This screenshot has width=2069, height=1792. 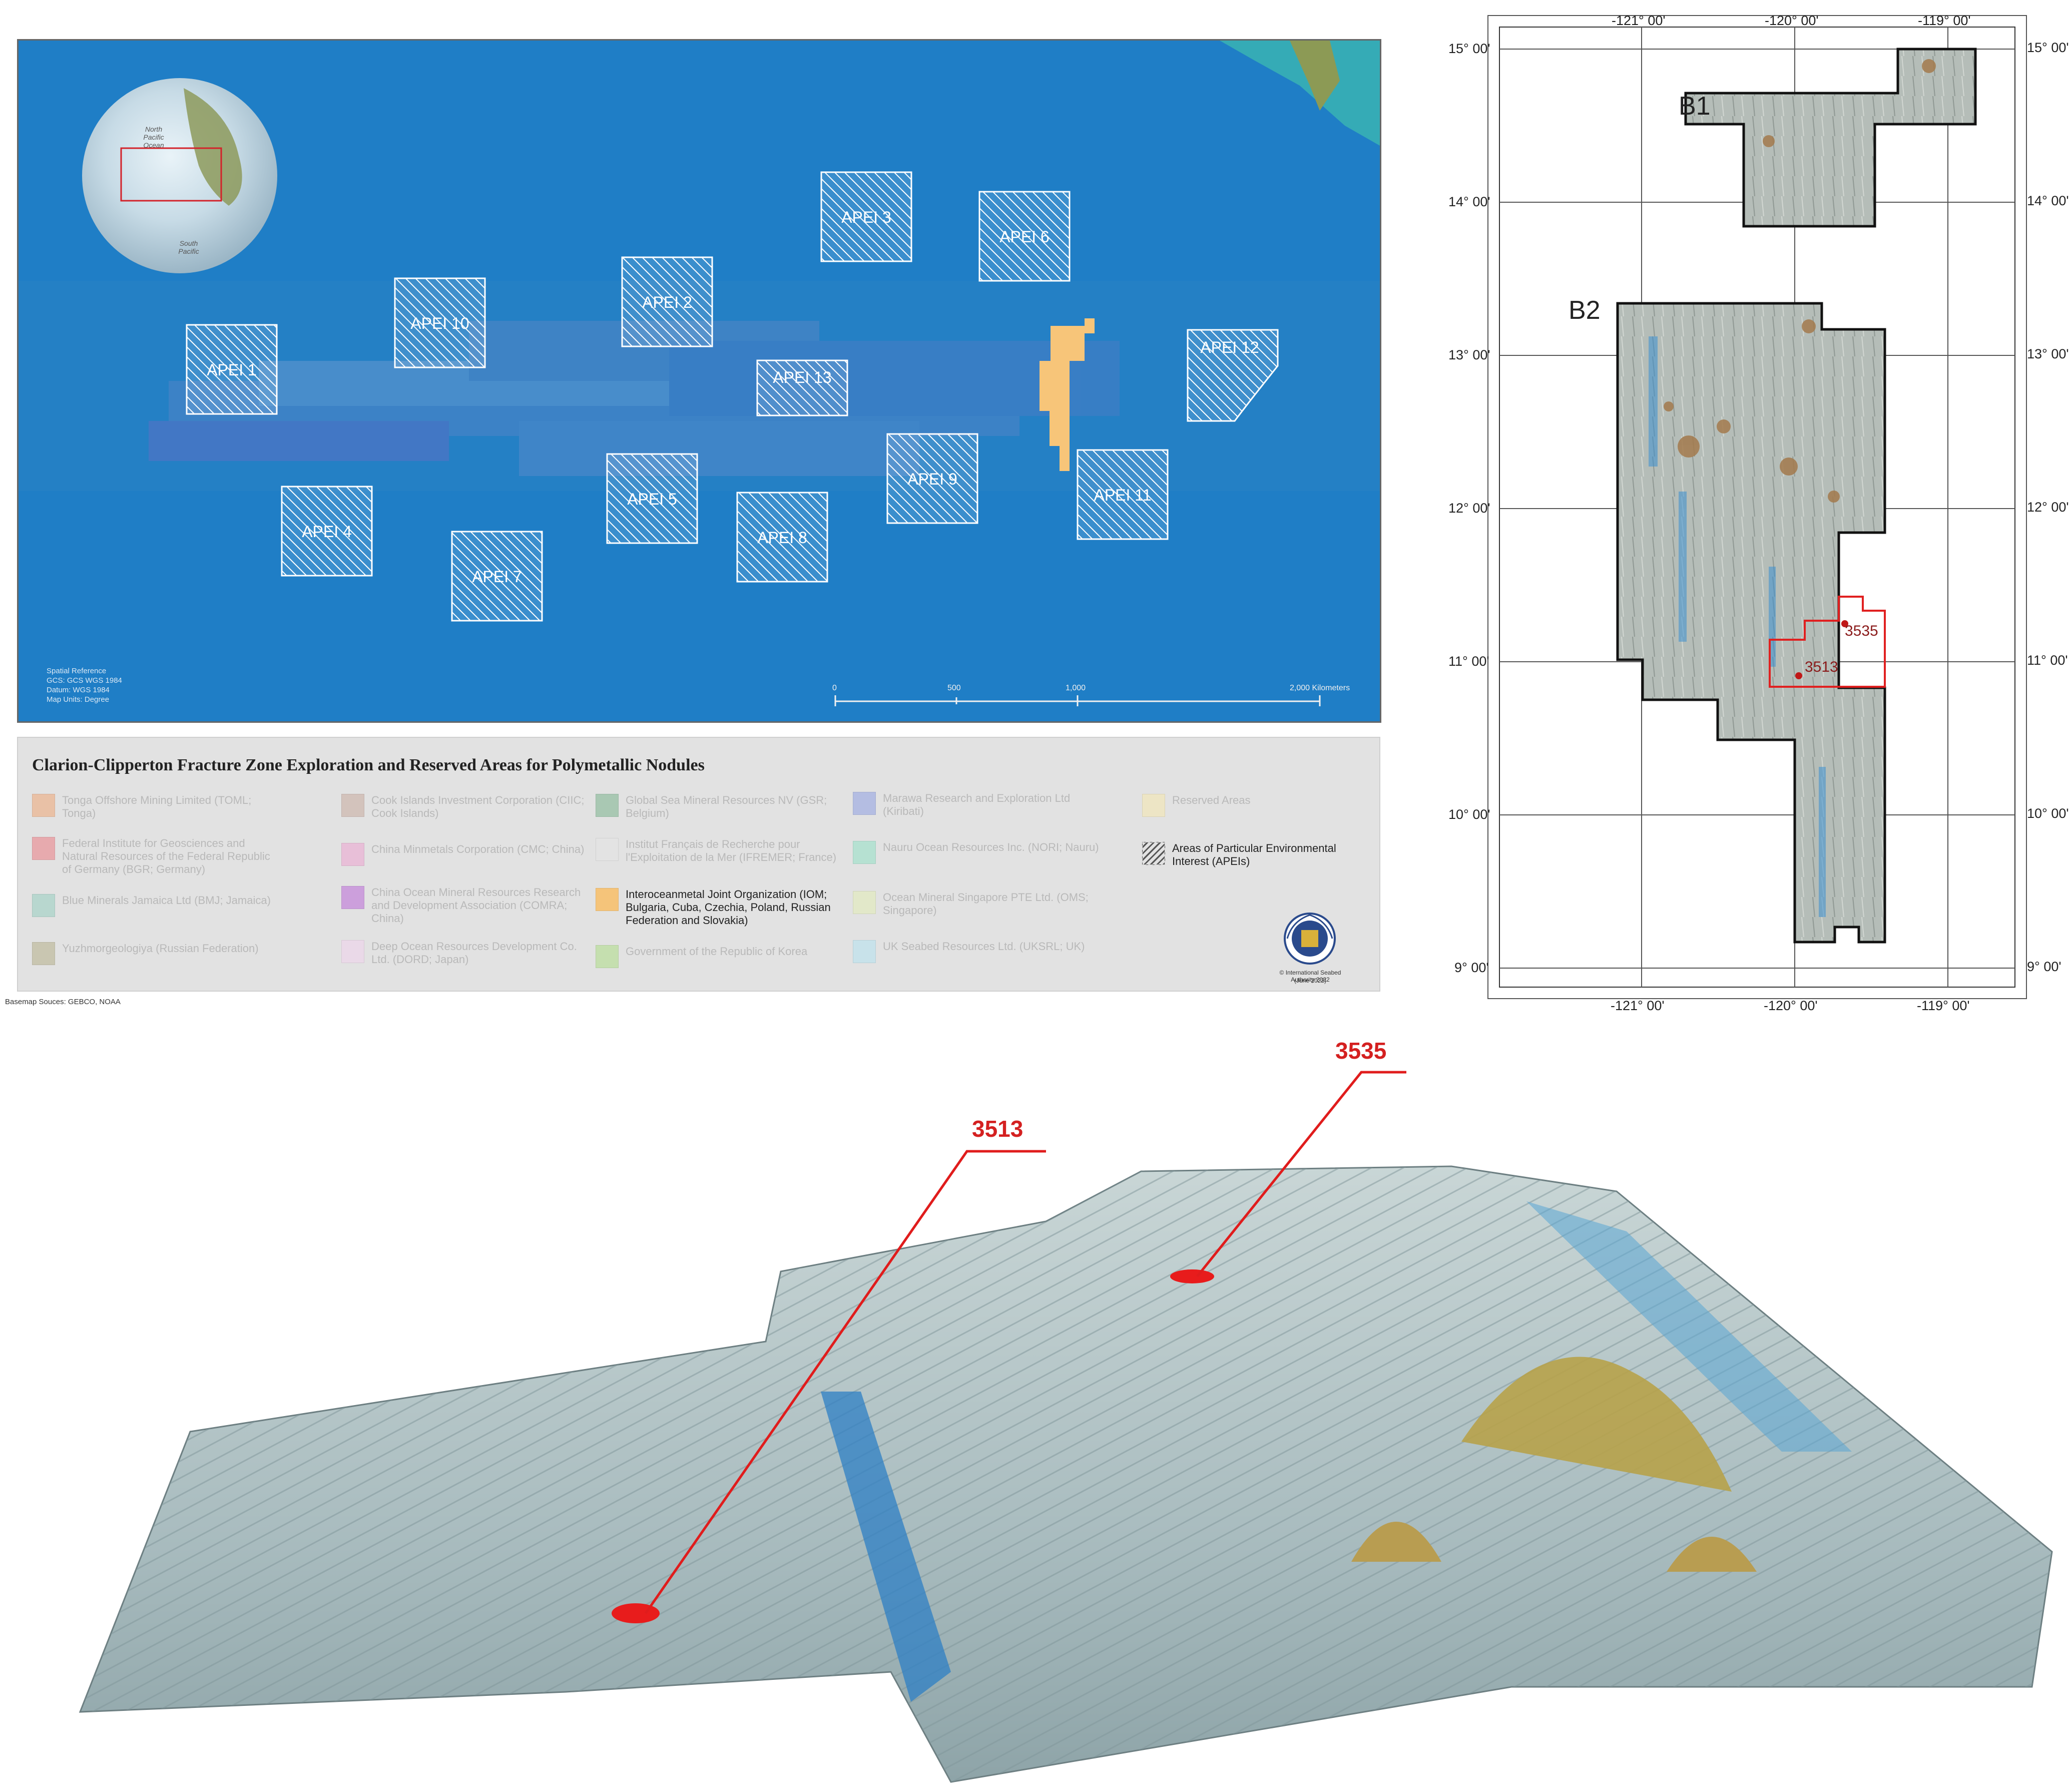 What do you see at coordinates (1320, 688) in the screenshot?
I see `scale-label: 2,000 Kilometers` at bounding box center [1320, 688].